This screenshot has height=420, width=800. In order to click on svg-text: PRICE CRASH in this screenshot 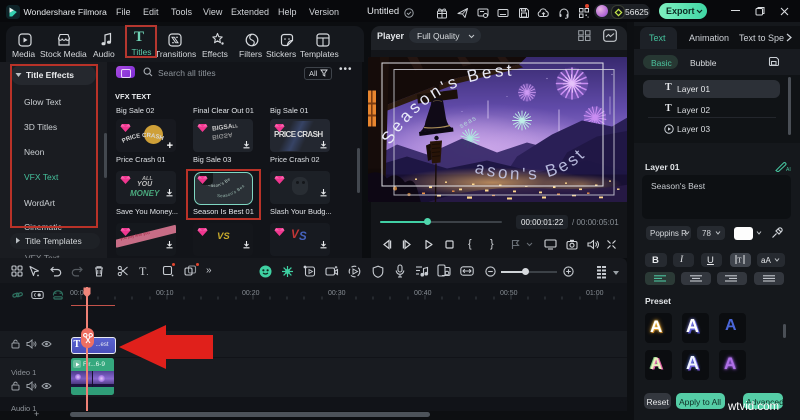, I will do `click(142, 139)`.